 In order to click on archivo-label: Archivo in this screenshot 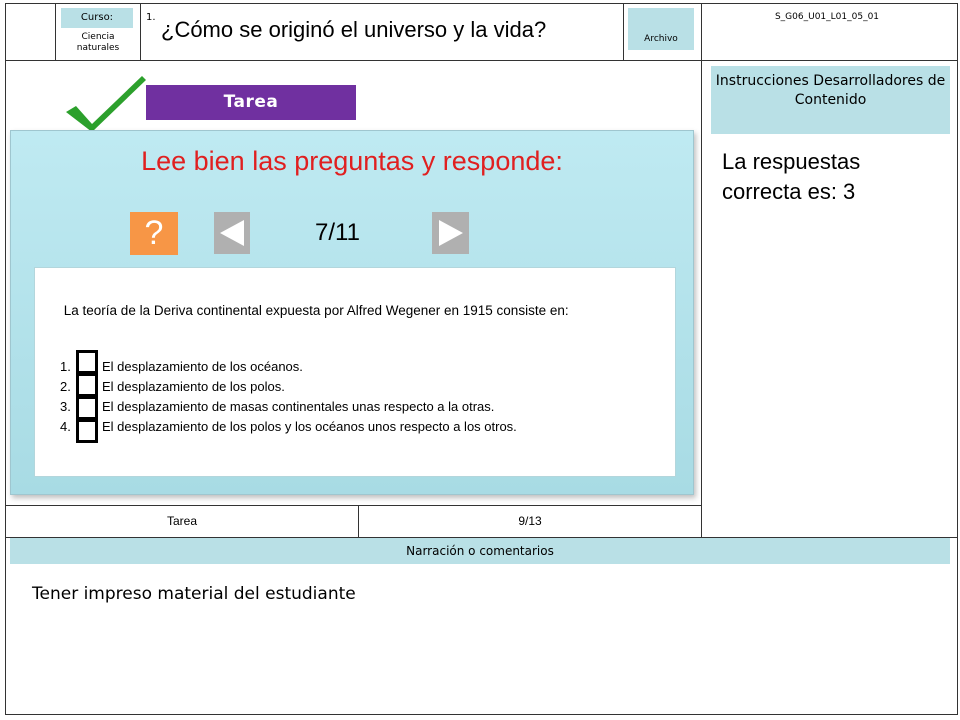, I will do `click(661, 29)`.